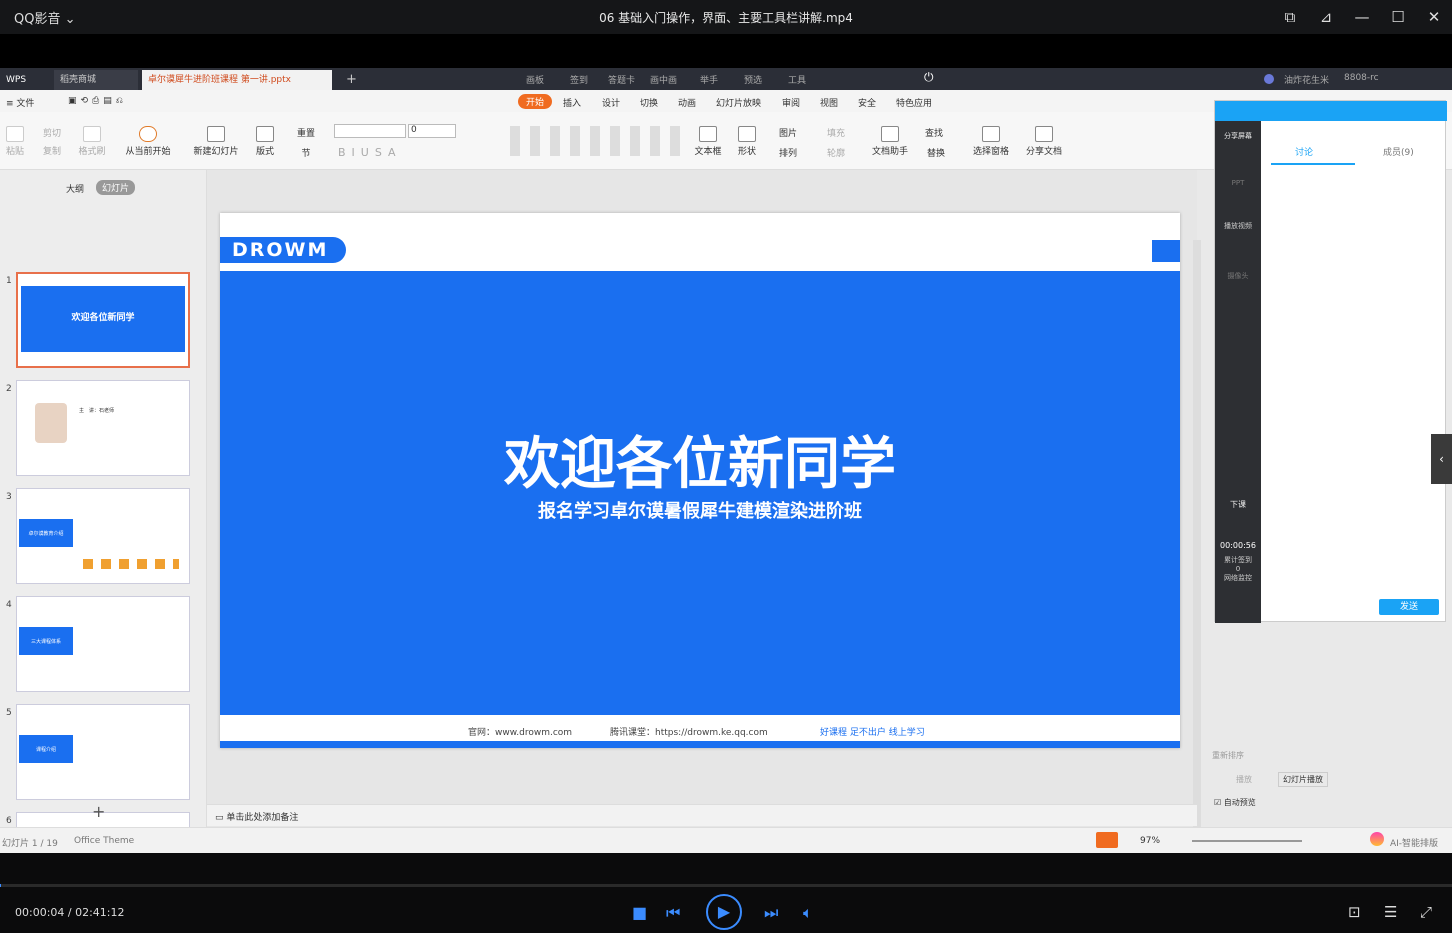  Describe the element at coordinates (103, 752) in the screenshot. I see `slide-thumbnail: 课程介绍` at that location.